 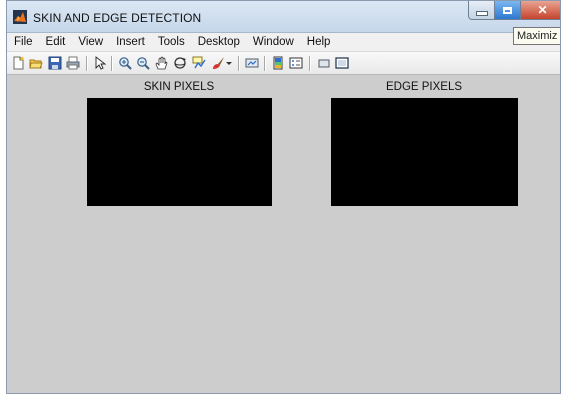 I want to click on close-button: ✕, so click(x=540, y=10).